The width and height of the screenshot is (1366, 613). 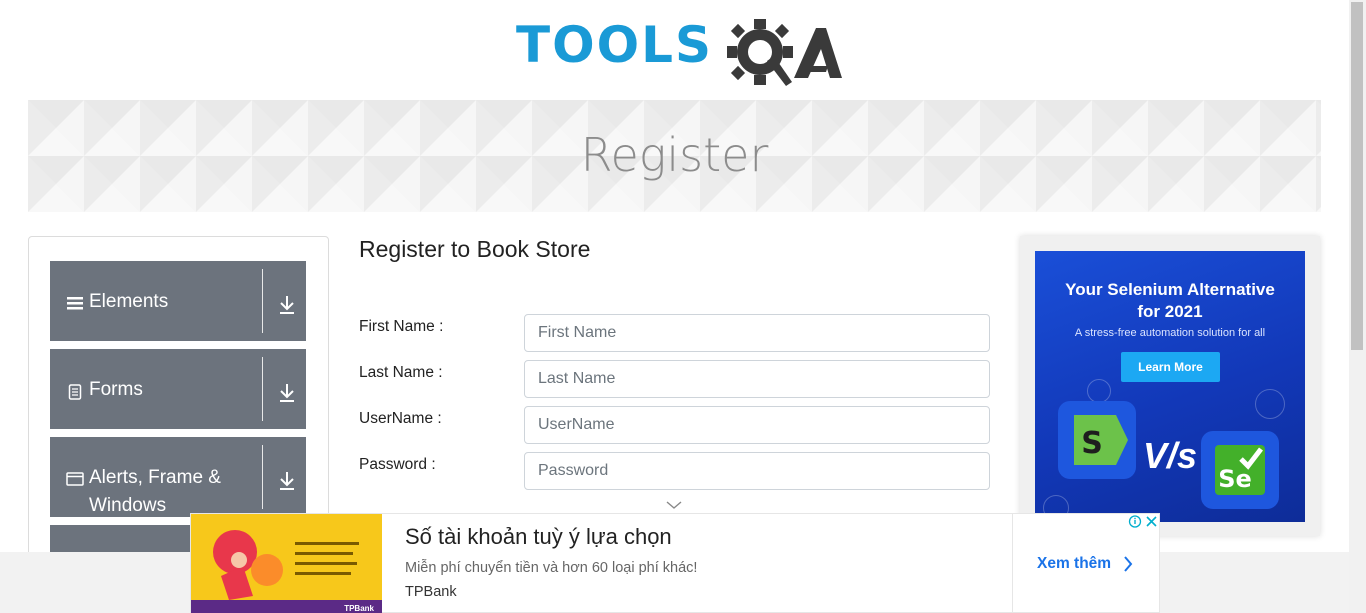 What do you see at coordinates (1128, 564) in the screenshot?
I see `chevron-right-icon` at bounding box center [1128, 564].